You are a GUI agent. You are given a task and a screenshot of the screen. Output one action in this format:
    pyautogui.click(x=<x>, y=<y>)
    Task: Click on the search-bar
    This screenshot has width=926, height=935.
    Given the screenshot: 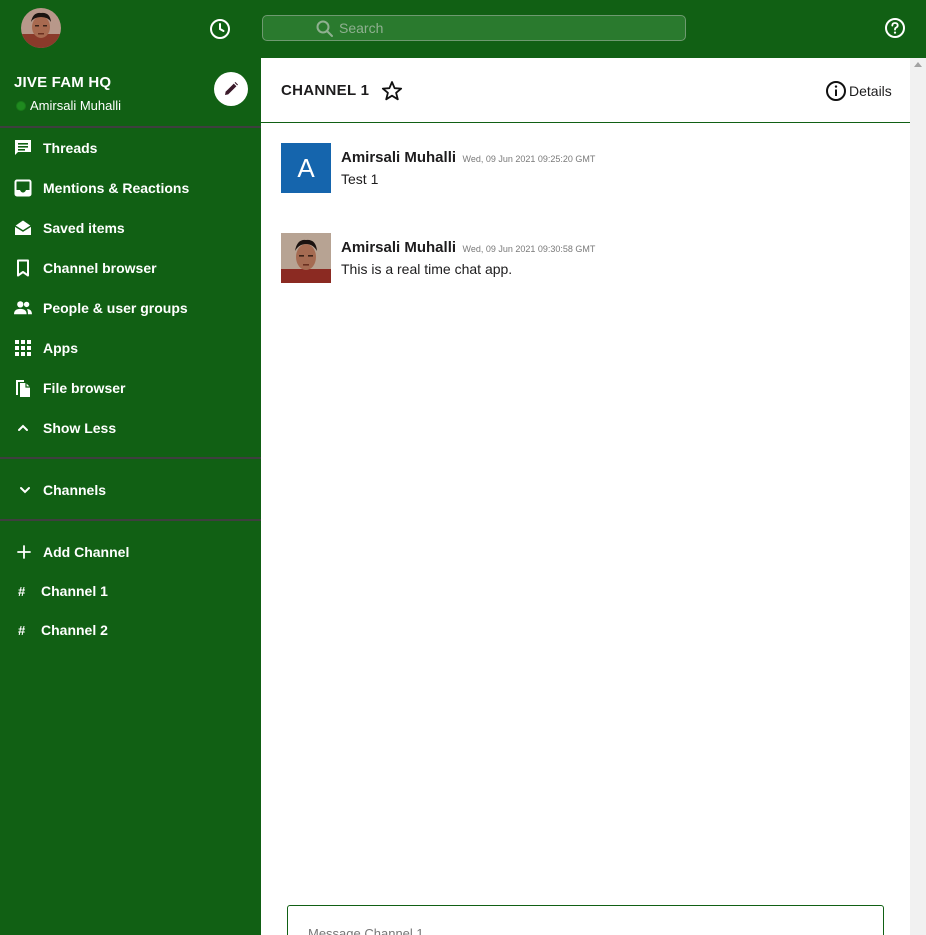 What is the action you would take?
    pyautogui.click(x=474, y=28)
    